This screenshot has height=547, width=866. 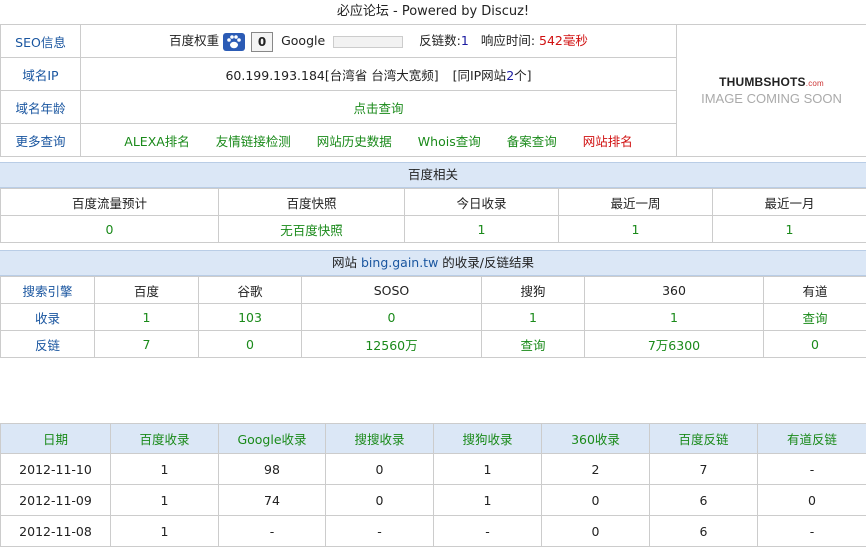 What do you see at coordinates (146, 344) in the screenshot?
I see `backlink-baidu: 7` at bounding box center [146, 344].